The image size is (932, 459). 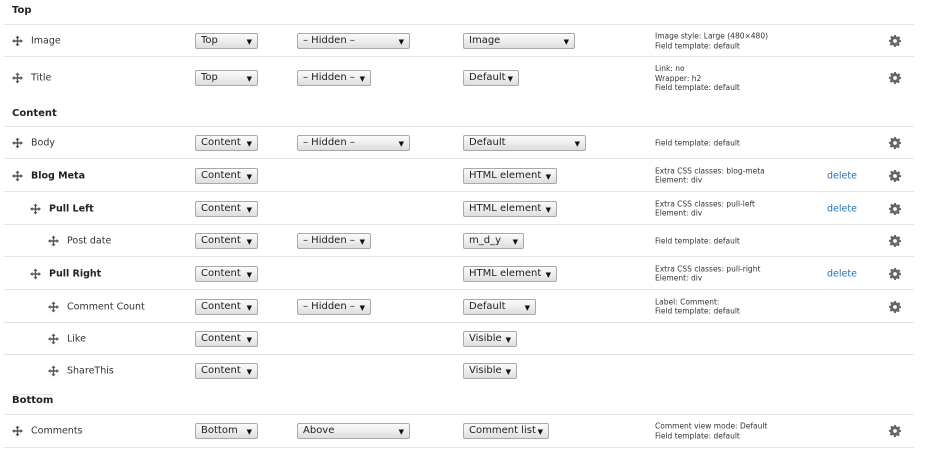 What do you see at coordinates (90, 370) in the screenshot?
I see `field-label: ShareThis` at bounding box center [90, 370].